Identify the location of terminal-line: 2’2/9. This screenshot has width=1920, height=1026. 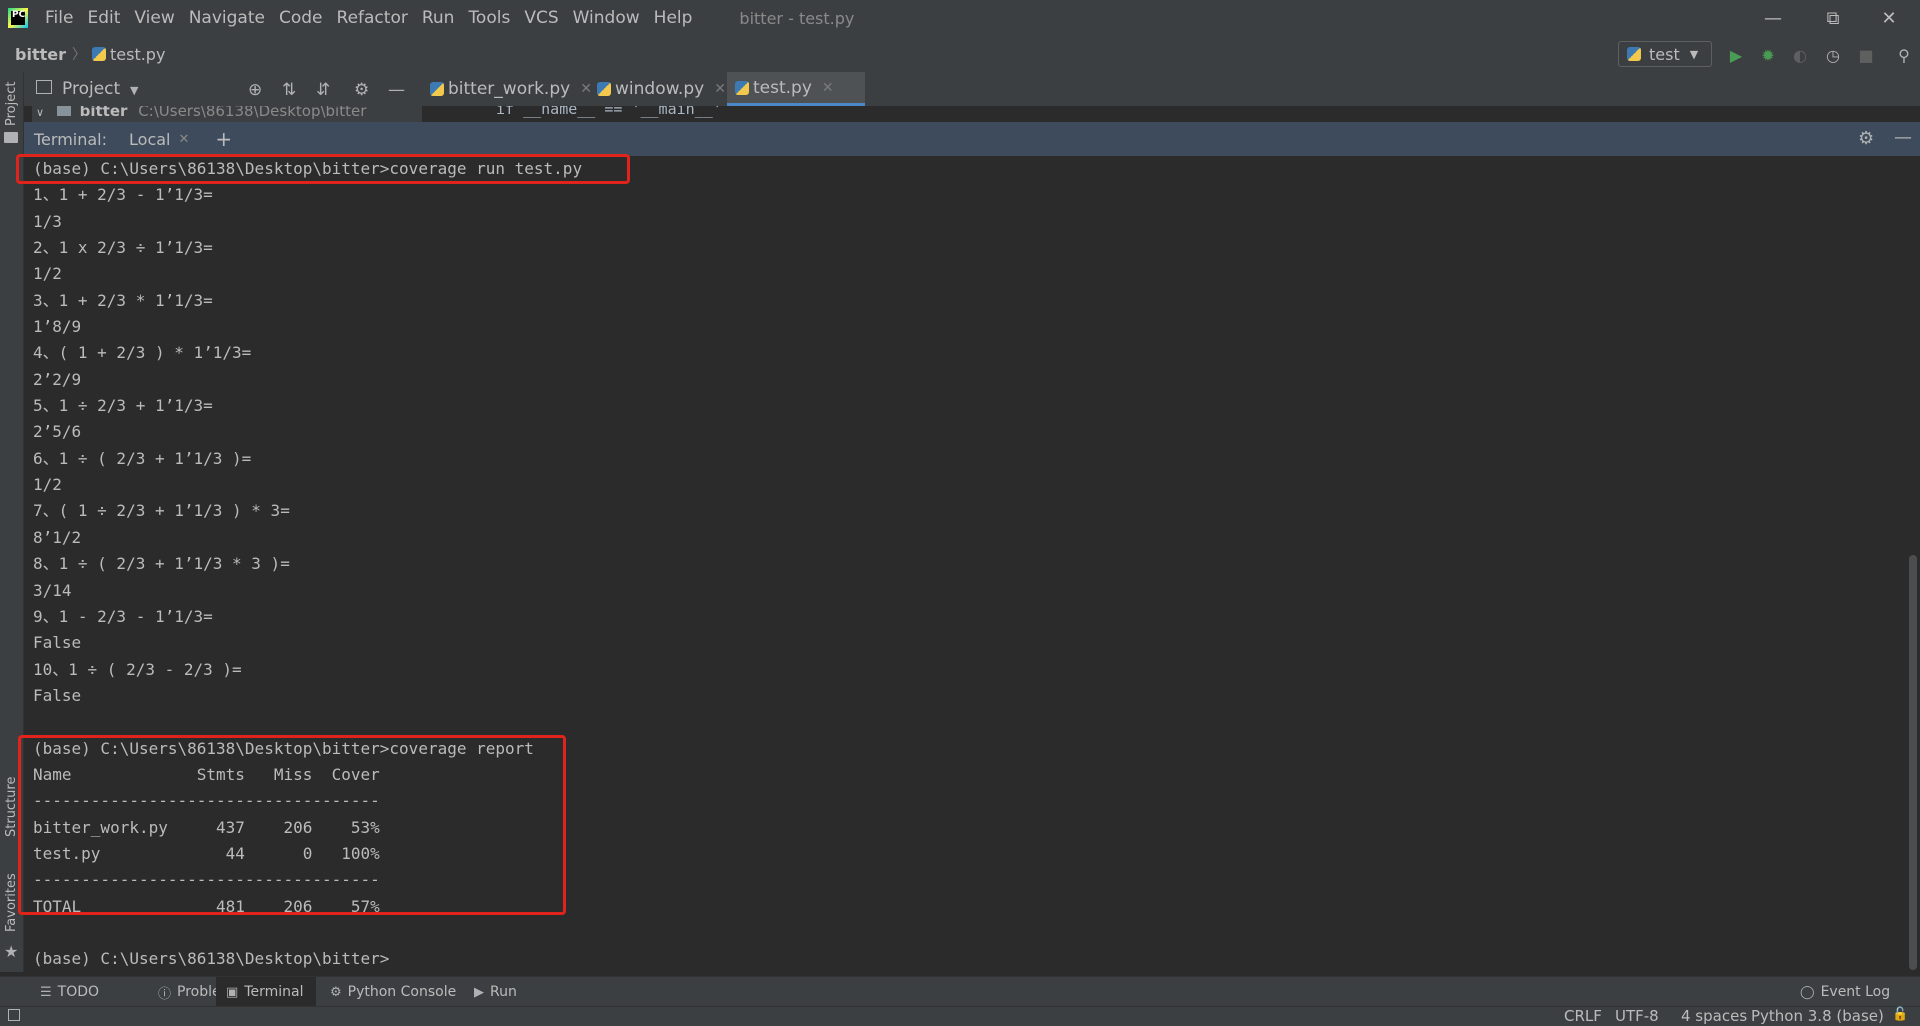
(57, 379).